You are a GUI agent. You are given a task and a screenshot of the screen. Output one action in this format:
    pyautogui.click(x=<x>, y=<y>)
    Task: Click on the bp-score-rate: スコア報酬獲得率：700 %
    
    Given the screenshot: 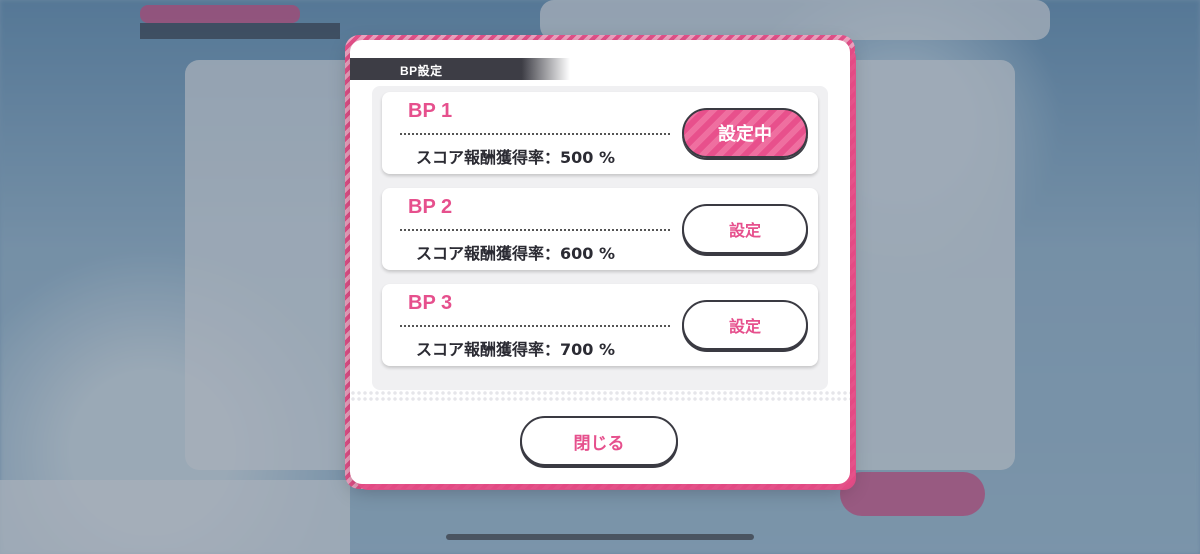 What is the action you would take?
    pyautogui.click(x=516, y=349)
    